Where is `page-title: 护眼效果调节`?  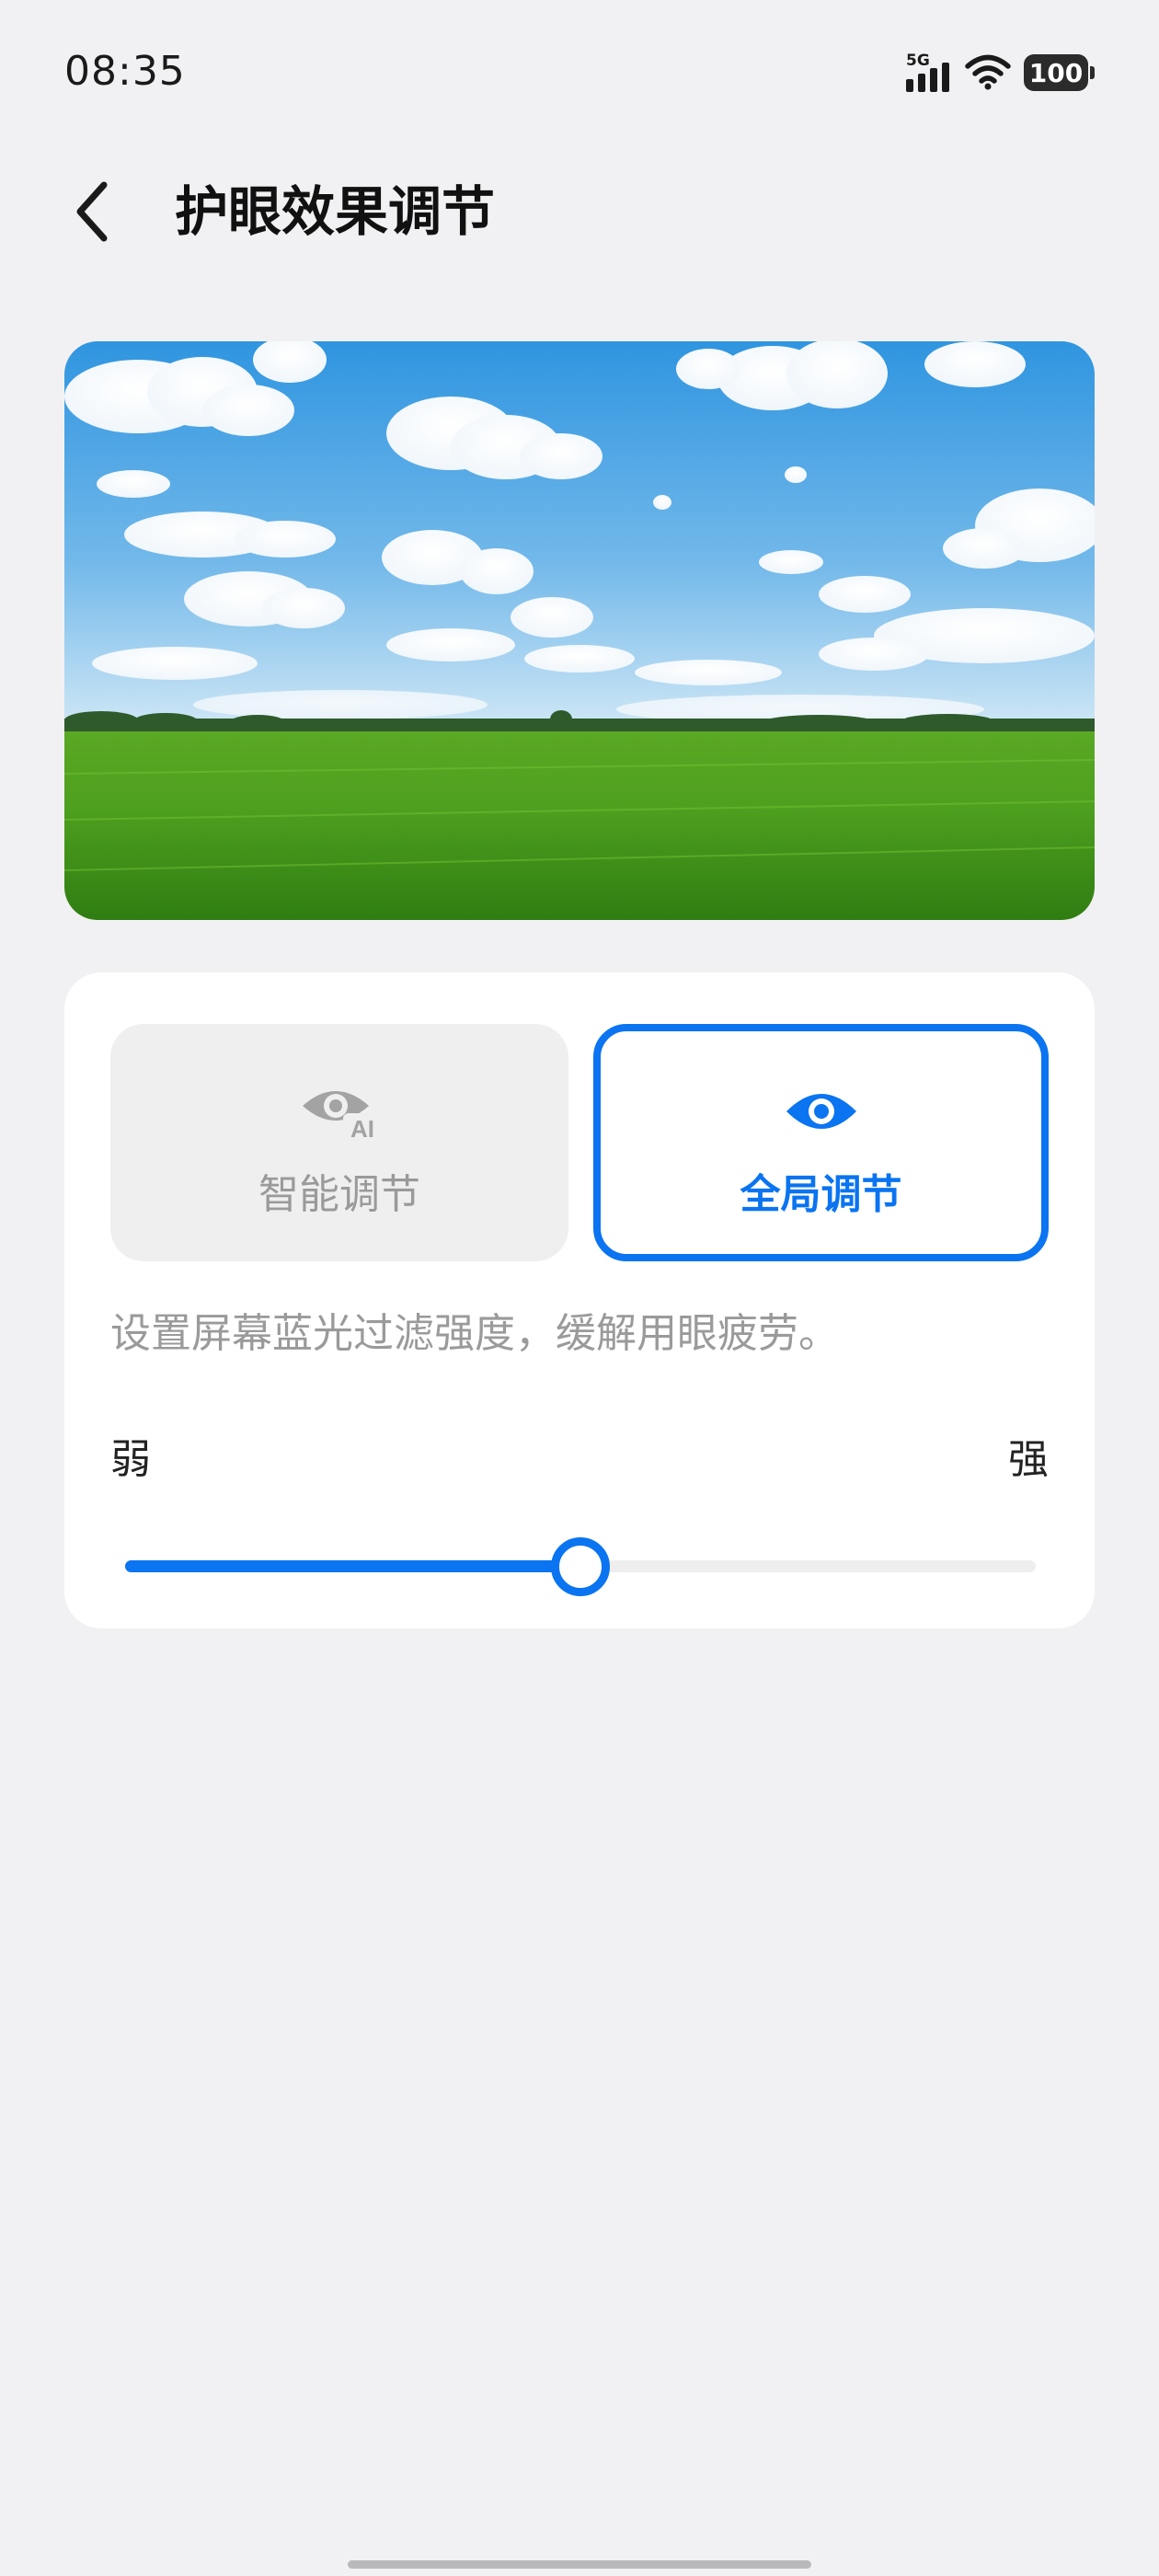 page-title: 护眼效果调节 is located at coordinates (335, 211).